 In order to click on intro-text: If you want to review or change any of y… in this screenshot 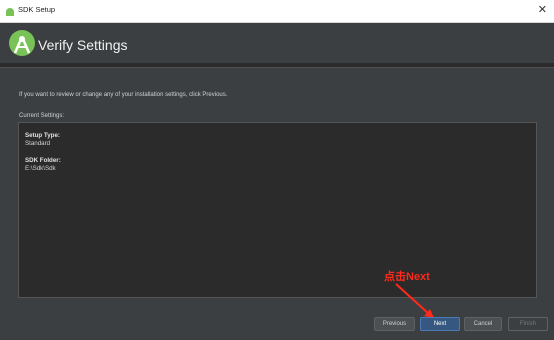, I will do `click(123, 95)`.